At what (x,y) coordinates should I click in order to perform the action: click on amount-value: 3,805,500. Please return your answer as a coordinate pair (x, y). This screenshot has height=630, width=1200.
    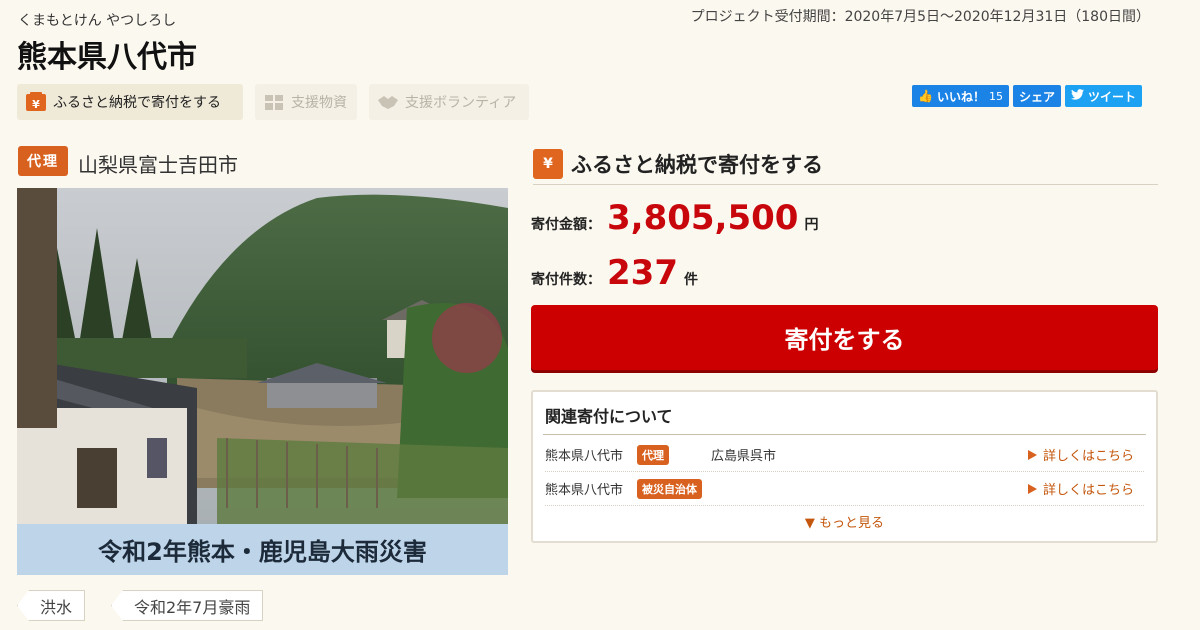
    Looking at the image, I should click on (703, 218).